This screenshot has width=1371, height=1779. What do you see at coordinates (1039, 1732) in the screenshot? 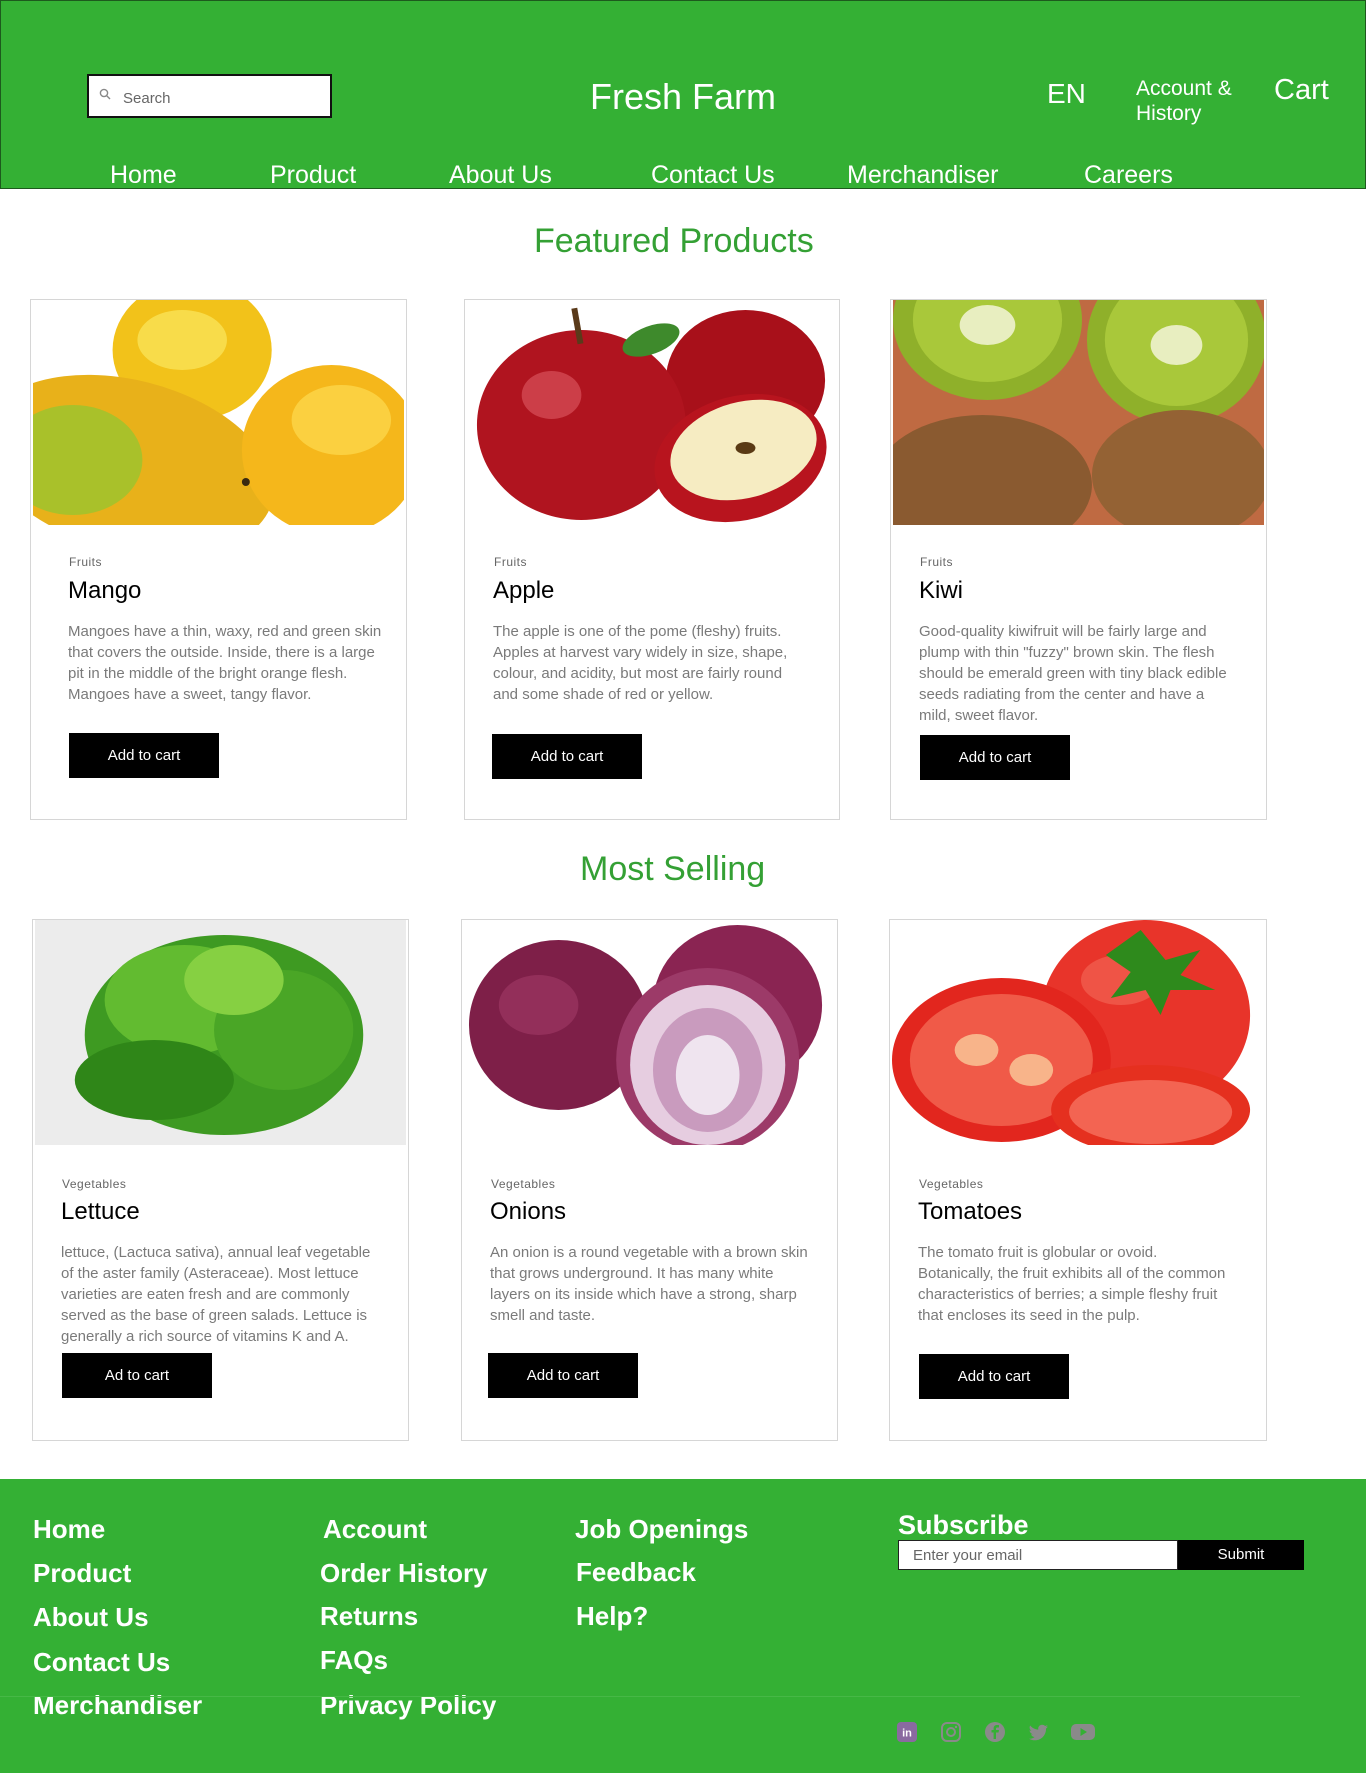
I see `twitter-icon` at bounding box center [1039, 1732].